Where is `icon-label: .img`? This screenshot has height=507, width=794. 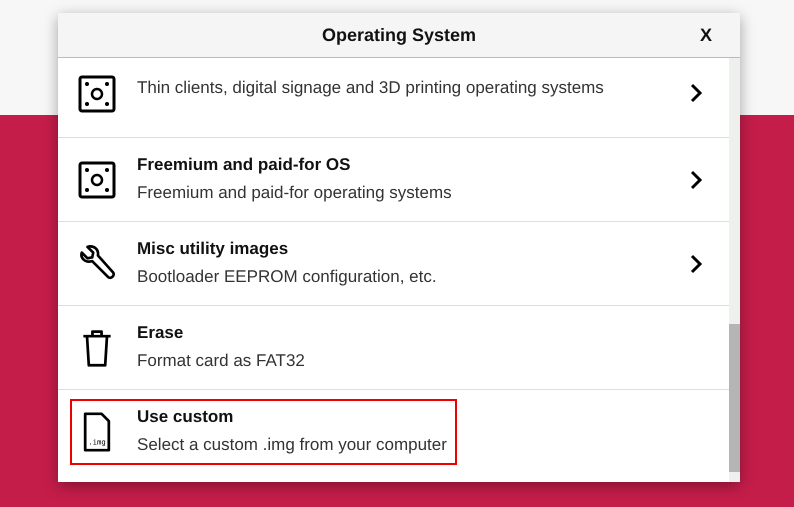 icon-label: .img is located at coordinates (97, 442).